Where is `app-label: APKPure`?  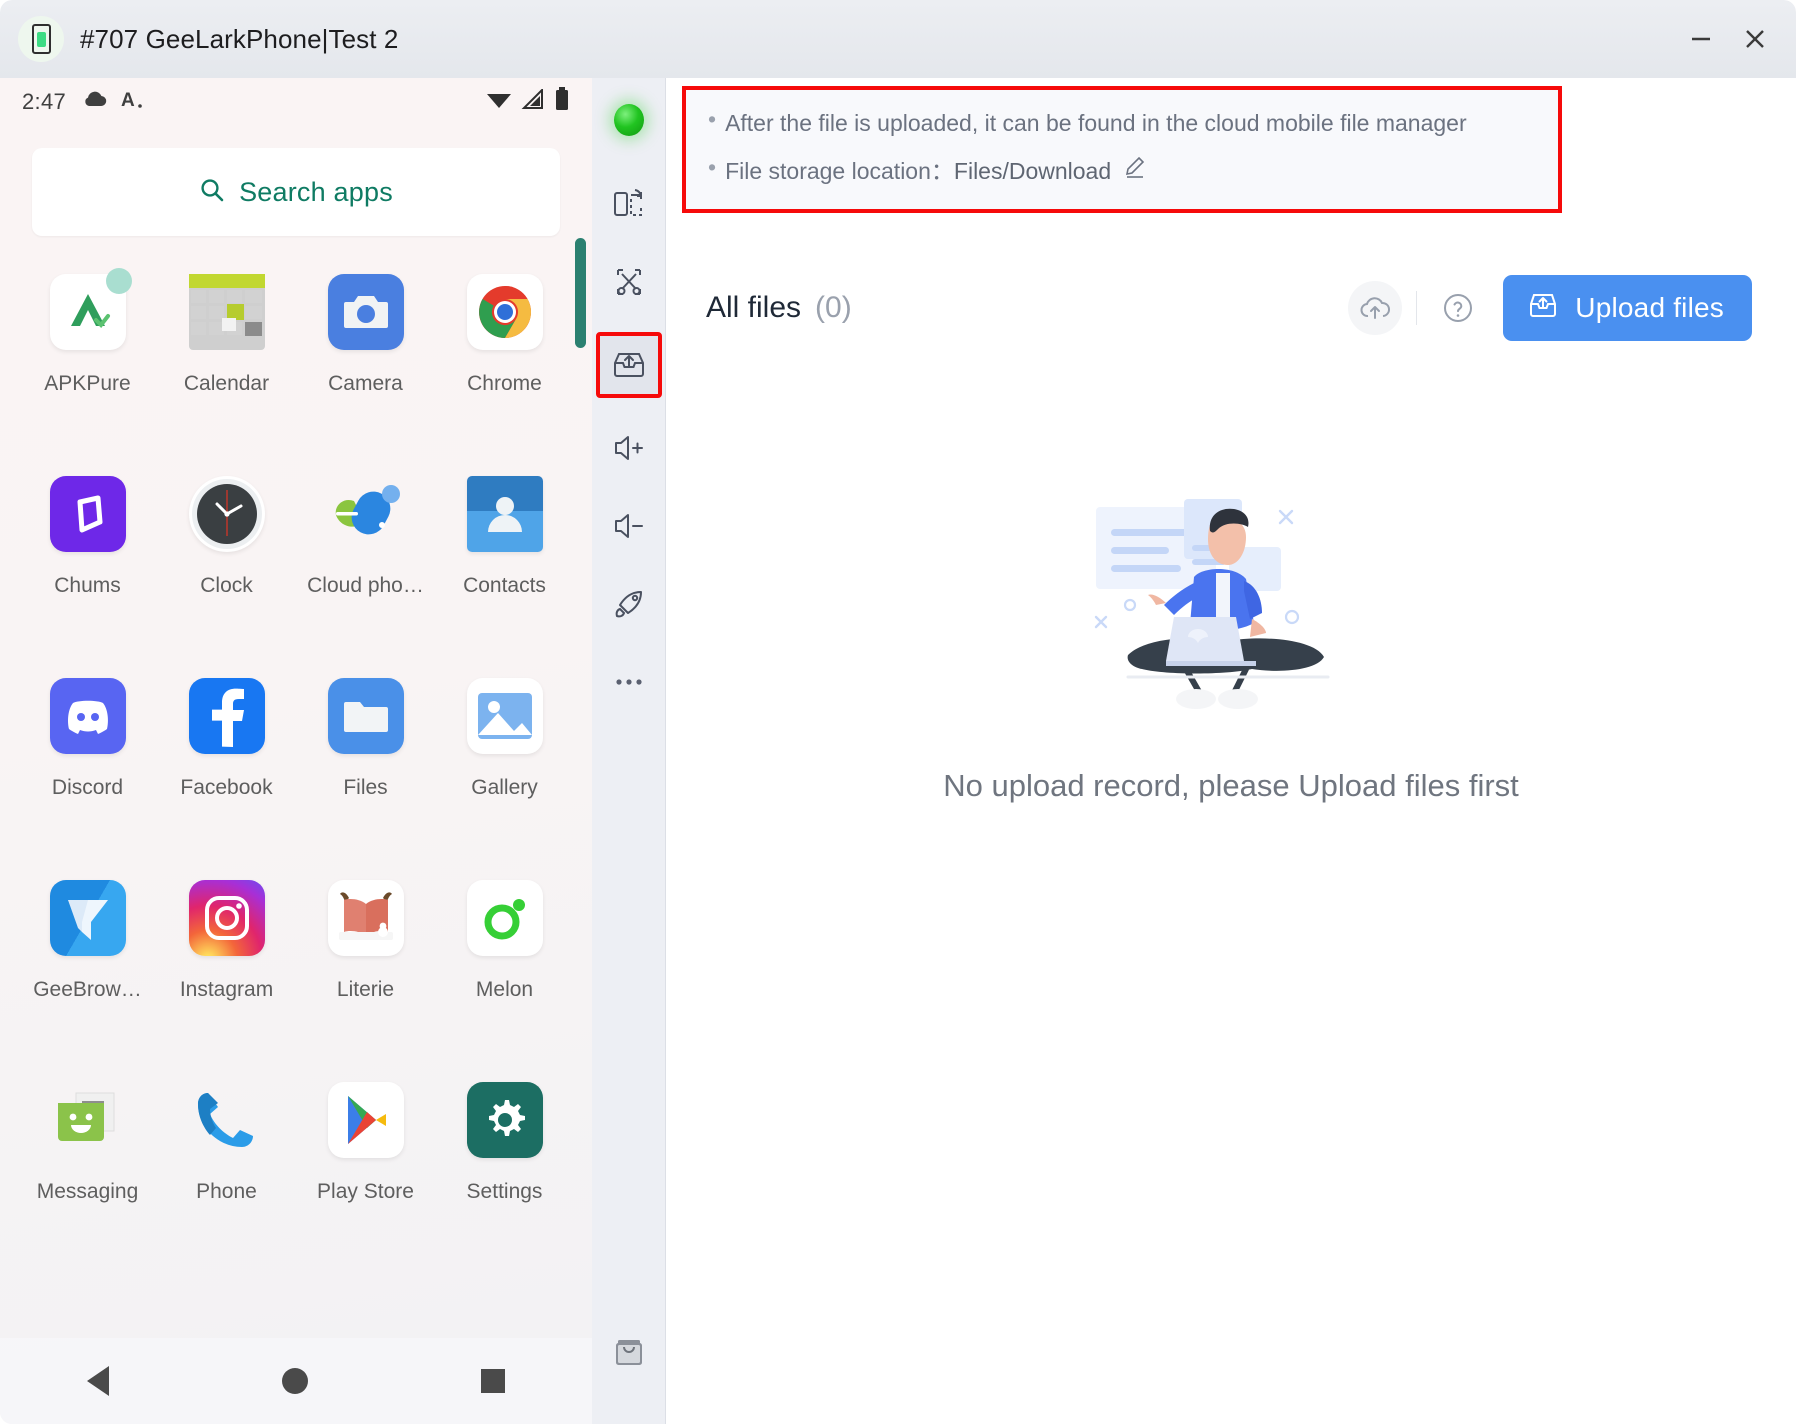 app-label: APKPure is located at coordinates (87, 383).